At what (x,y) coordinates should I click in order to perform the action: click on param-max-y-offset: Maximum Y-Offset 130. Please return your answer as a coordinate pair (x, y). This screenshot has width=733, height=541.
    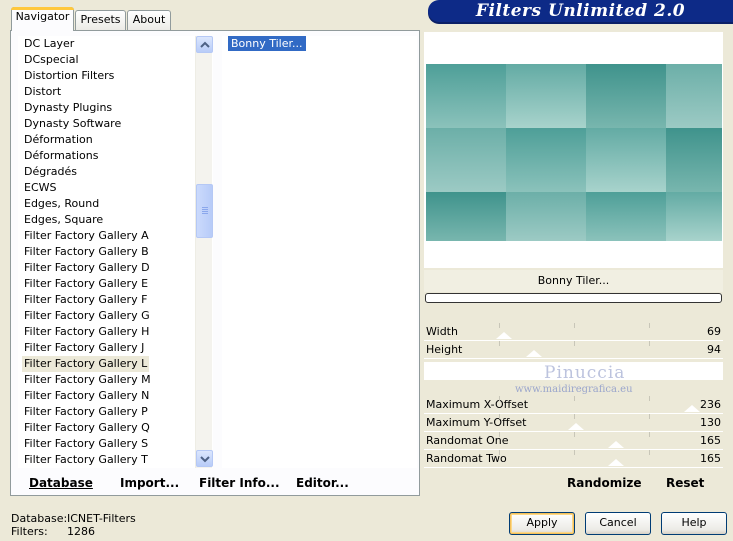
    Looking at the image, I should click on (573, 423).